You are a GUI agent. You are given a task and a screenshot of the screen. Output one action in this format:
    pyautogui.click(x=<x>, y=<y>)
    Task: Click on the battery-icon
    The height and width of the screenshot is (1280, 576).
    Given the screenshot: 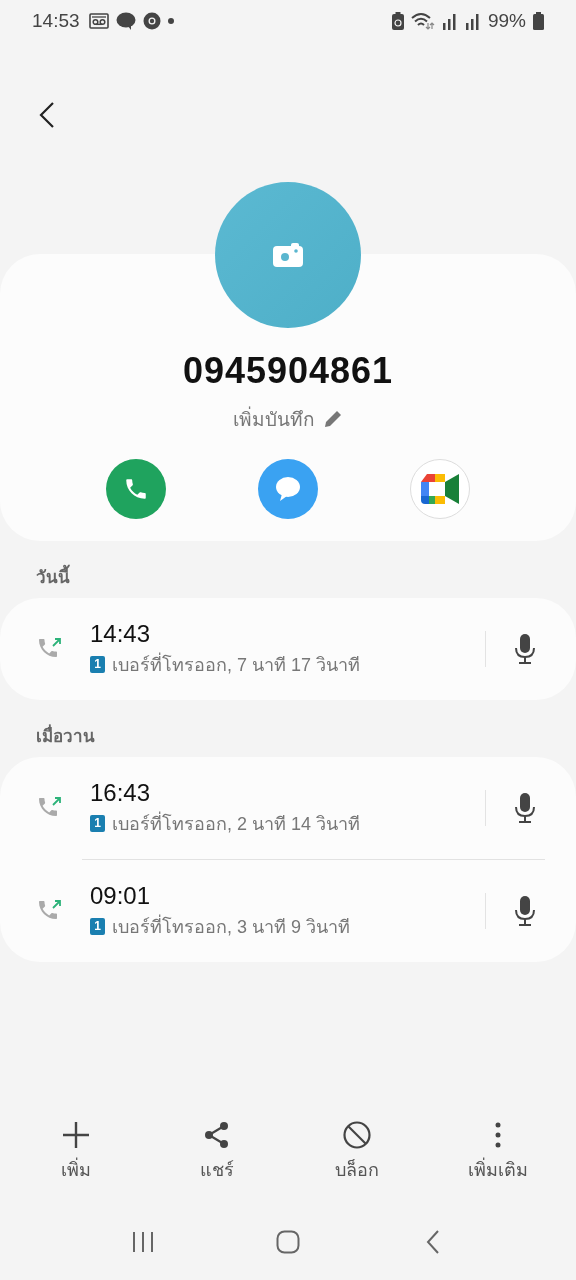 What is the action you would take?
    pyautogui.click(x=538, y=21)
    